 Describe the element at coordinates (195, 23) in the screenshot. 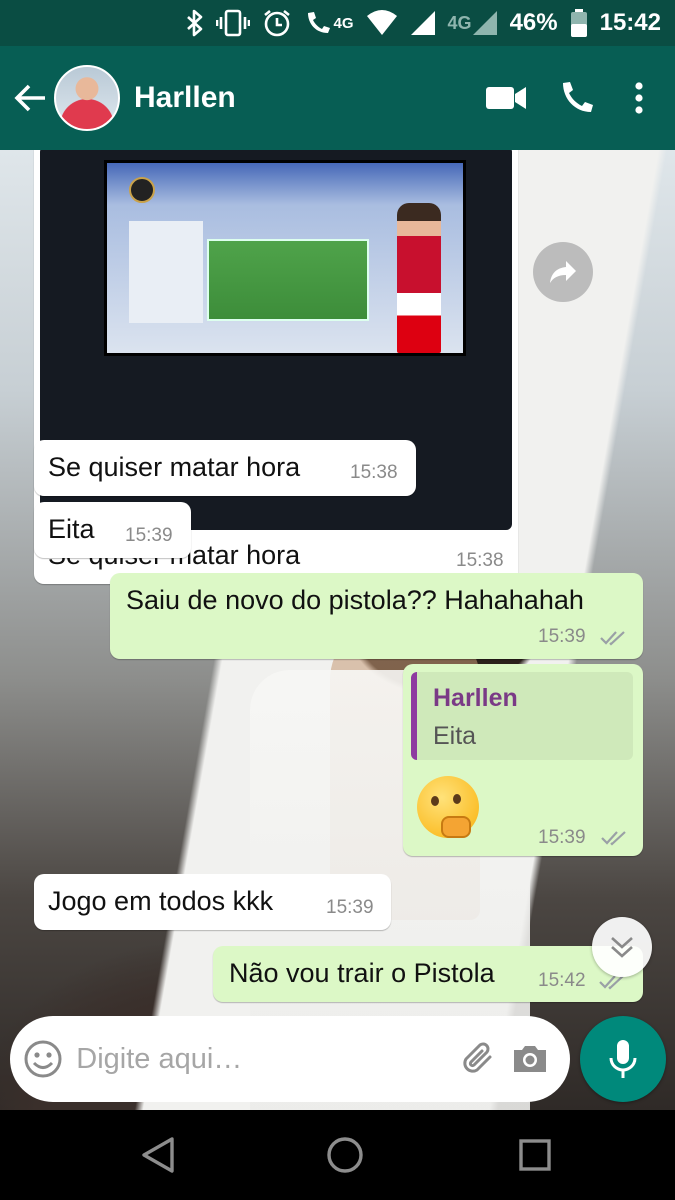

I see `bluetooth-icon` at that location.